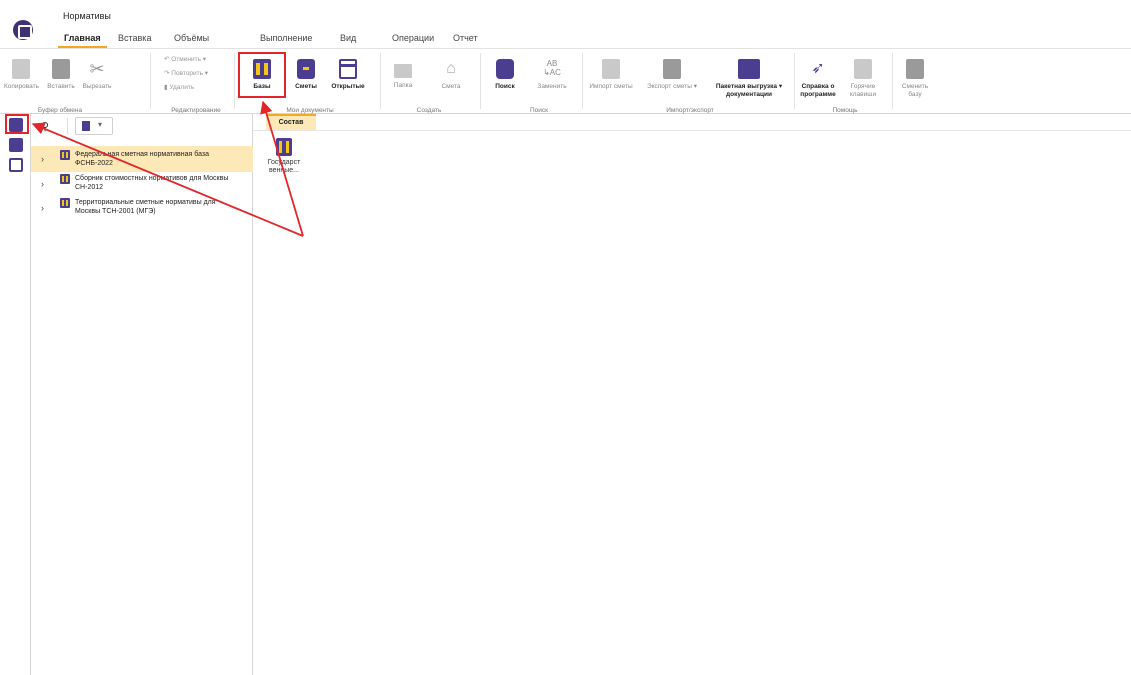  Describe the element at coordinates (45, 126) in the screenshot. I see `search-icon: ⚲` at that location.